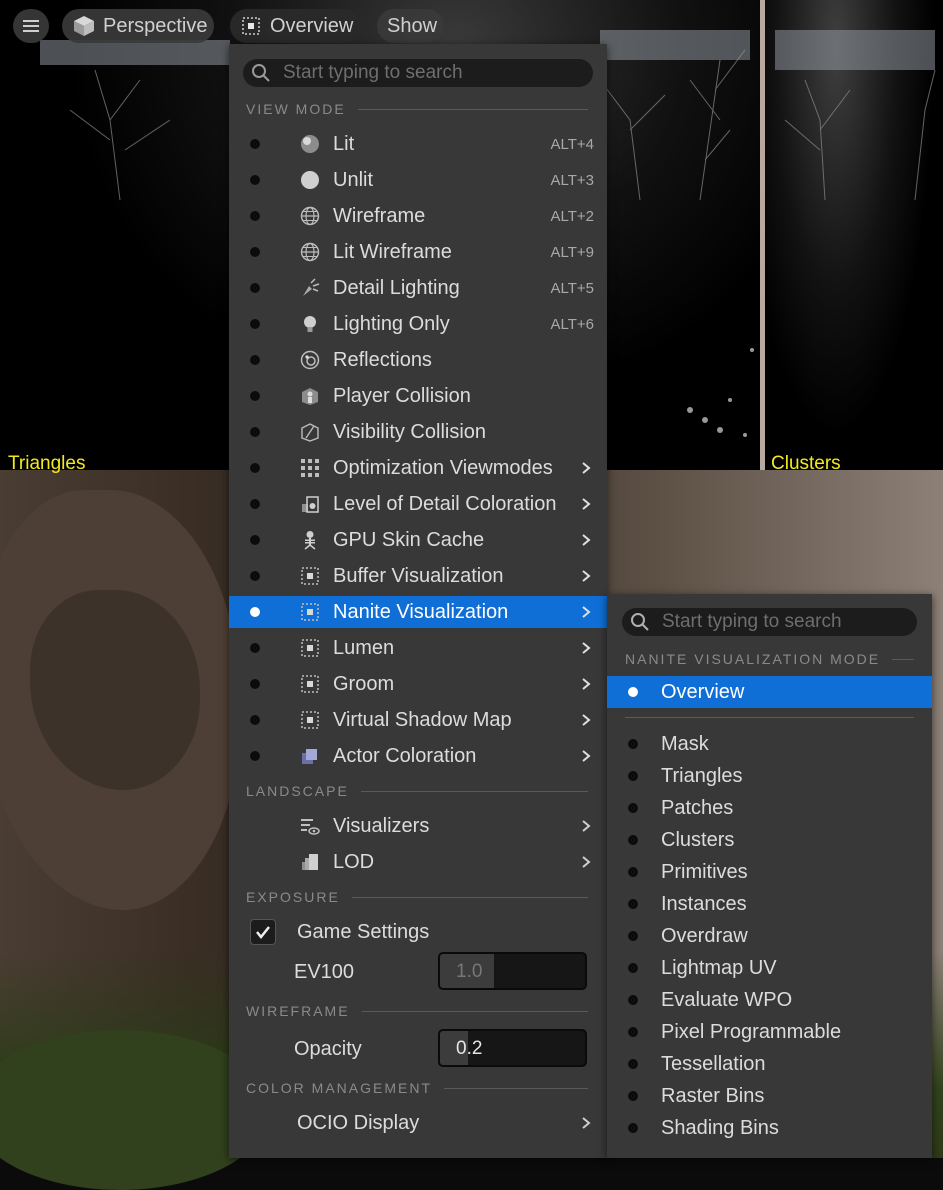 The image size is (943, 1190). Describe the element at coordinates (769, 1064) in the screenshot. I see `submenu-item-tessellation: Tessellation` at that location.